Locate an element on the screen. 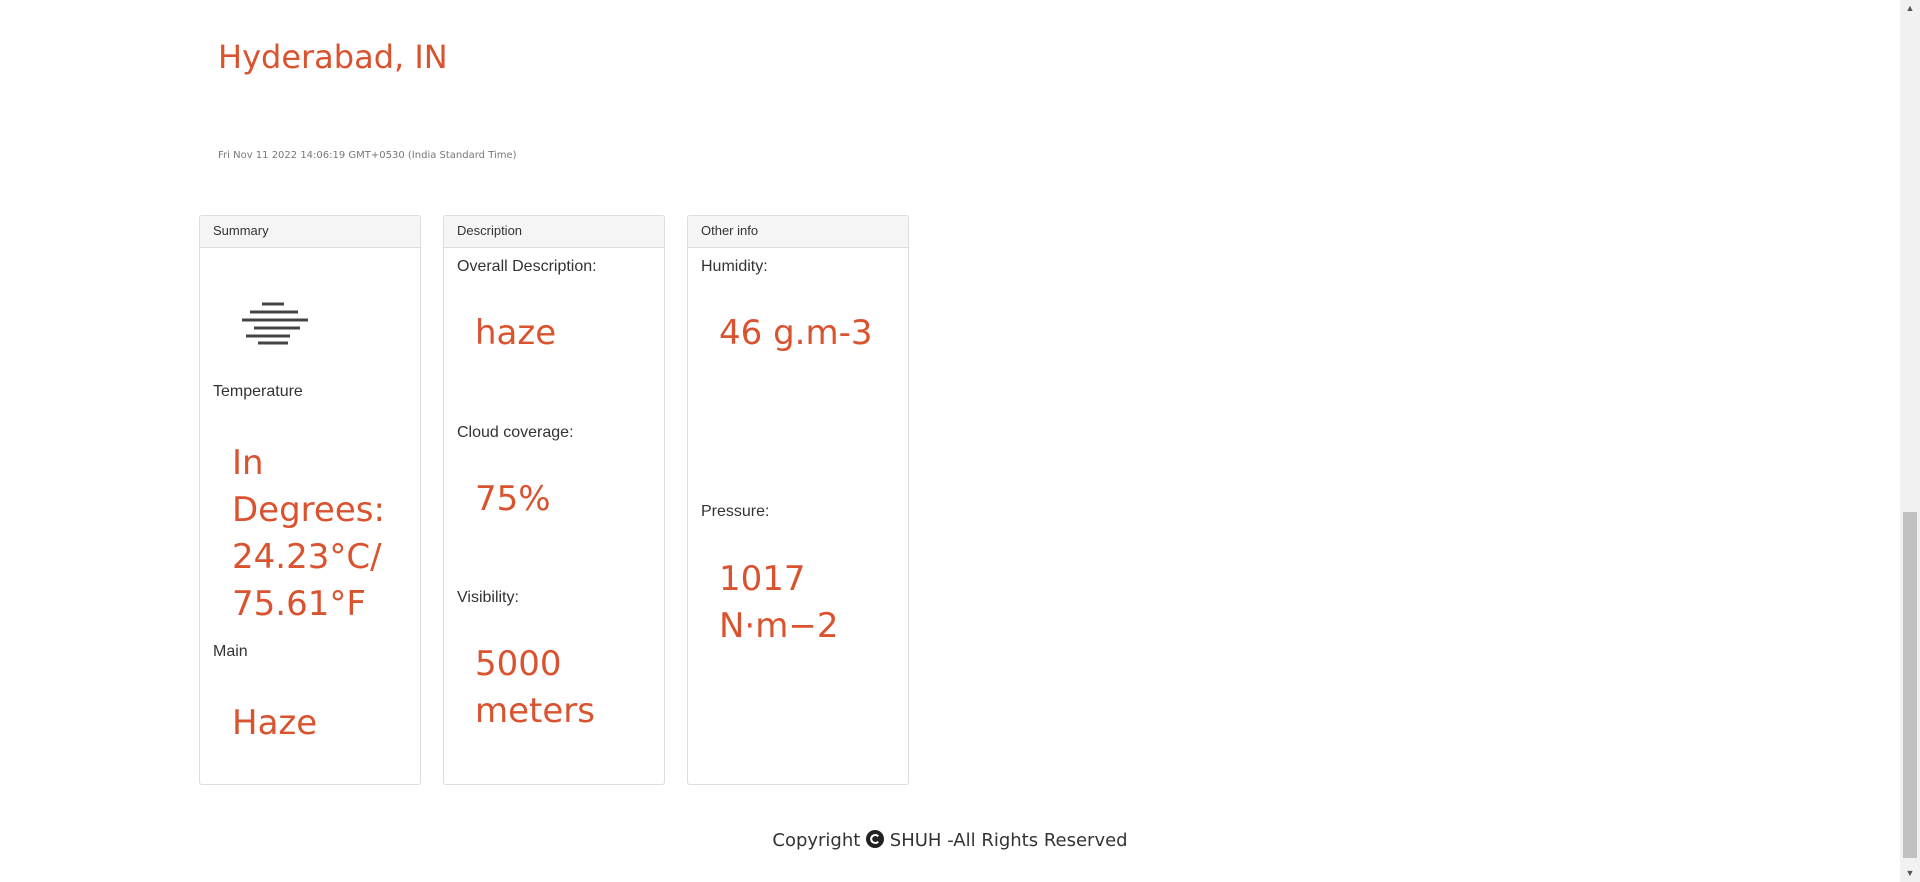 This screenshot has width=1920, height=882. humidity-label: Humidity: is located at coordinates (734, 266).